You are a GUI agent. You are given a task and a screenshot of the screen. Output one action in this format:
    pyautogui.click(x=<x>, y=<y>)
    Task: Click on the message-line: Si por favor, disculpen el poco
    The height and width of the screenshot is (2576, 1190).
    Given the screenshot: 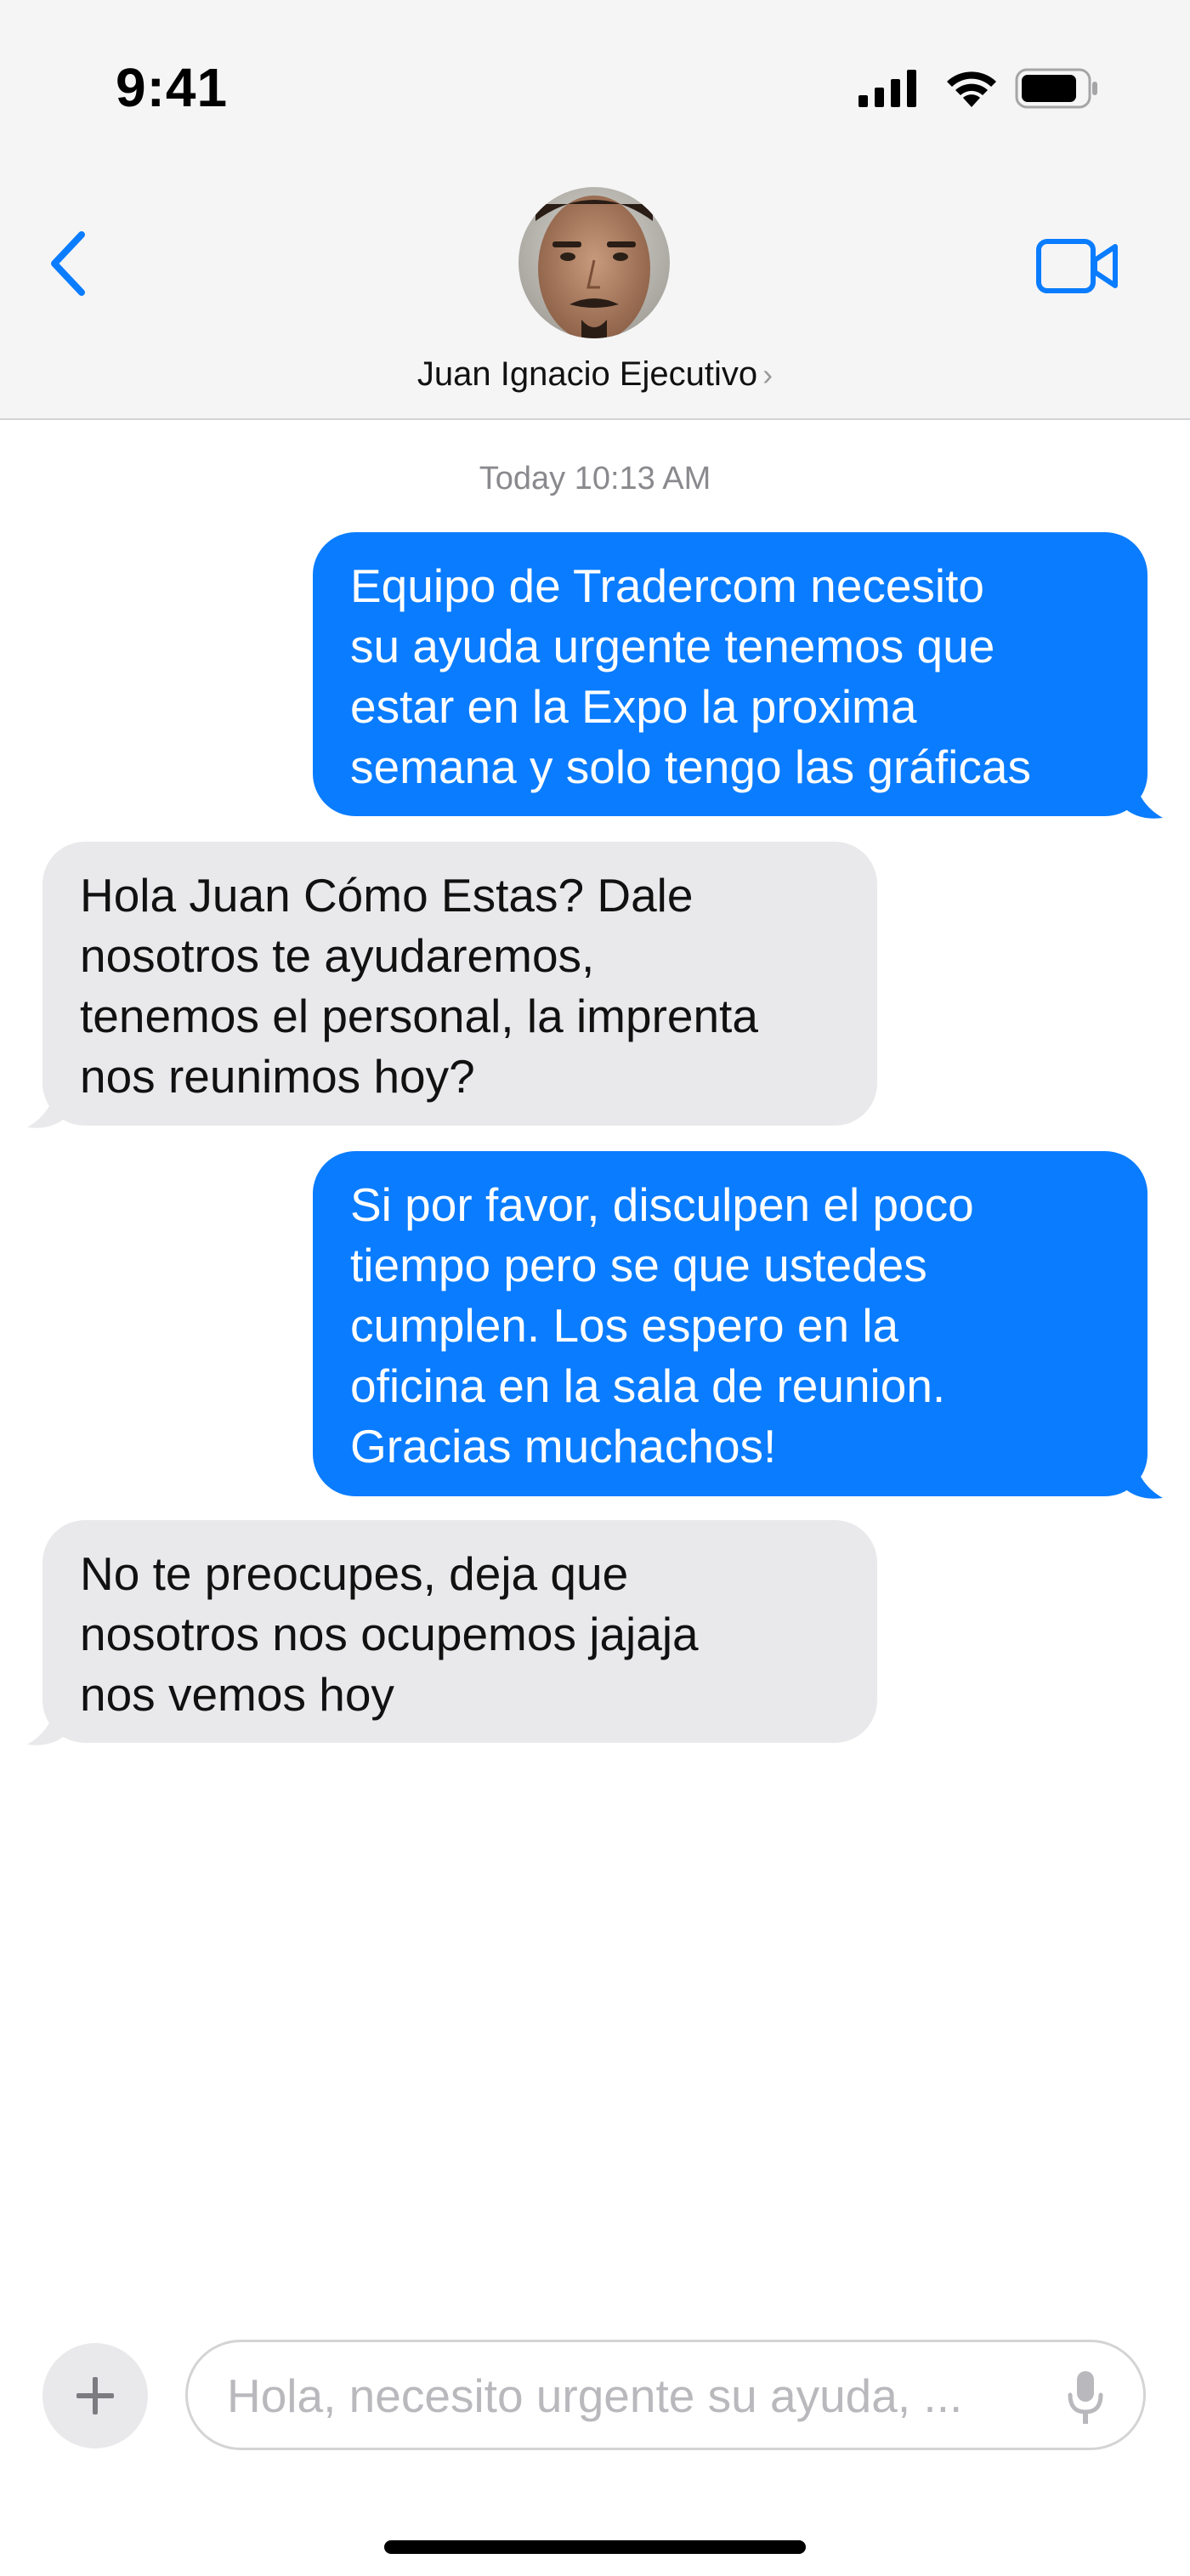 What is the action you would take?
    pyautogui.click(x=662, y=1205)
    